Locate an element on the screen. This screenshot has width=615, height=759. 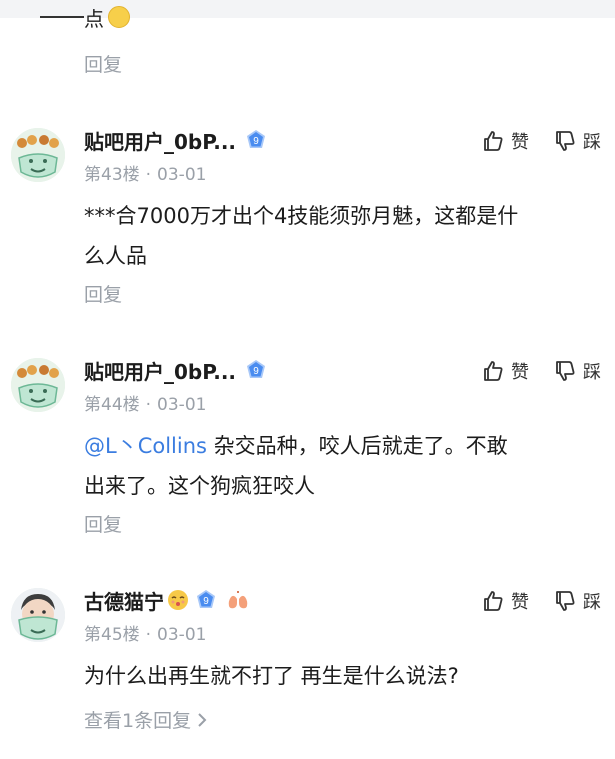
comment-content: @L丶Collins 杂交品种，咬人后就走了。不敢 出来了。这个狗疯狂咬人 is located at coordinates (339, 466).